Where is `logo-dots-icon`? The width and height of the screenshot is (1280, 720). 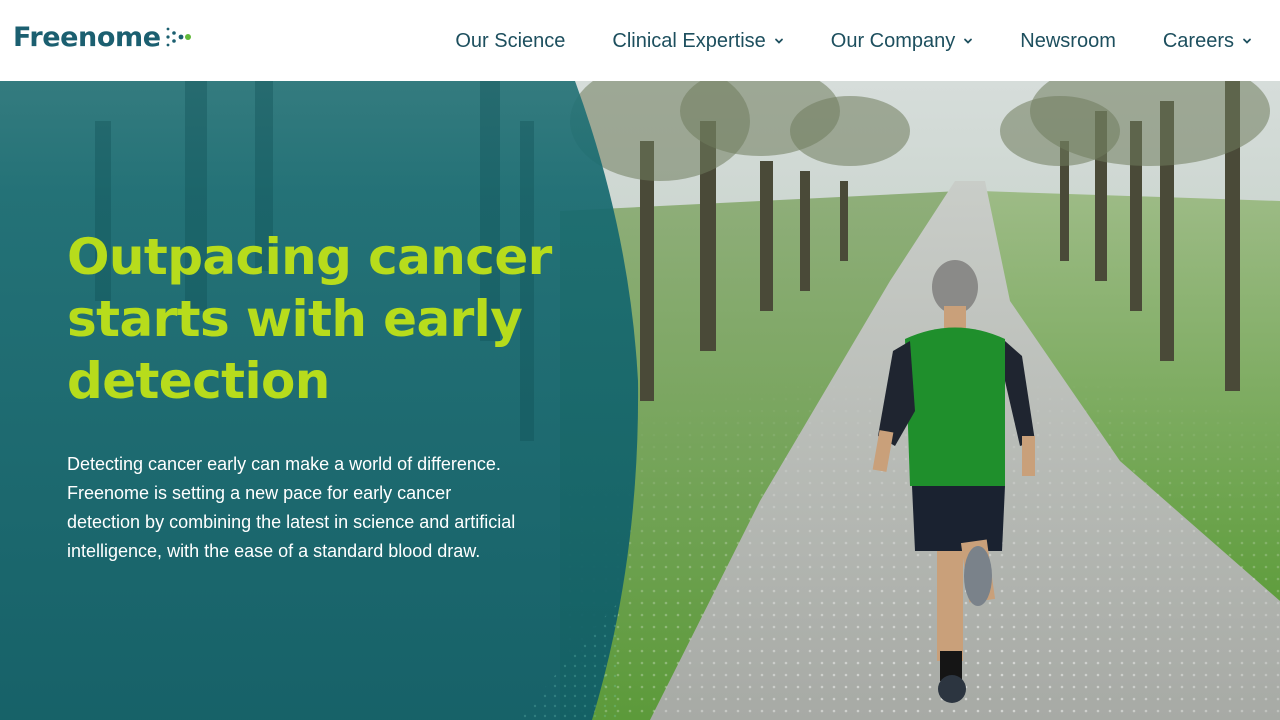
logo-dots-icon is located at coordinates (178, 37).